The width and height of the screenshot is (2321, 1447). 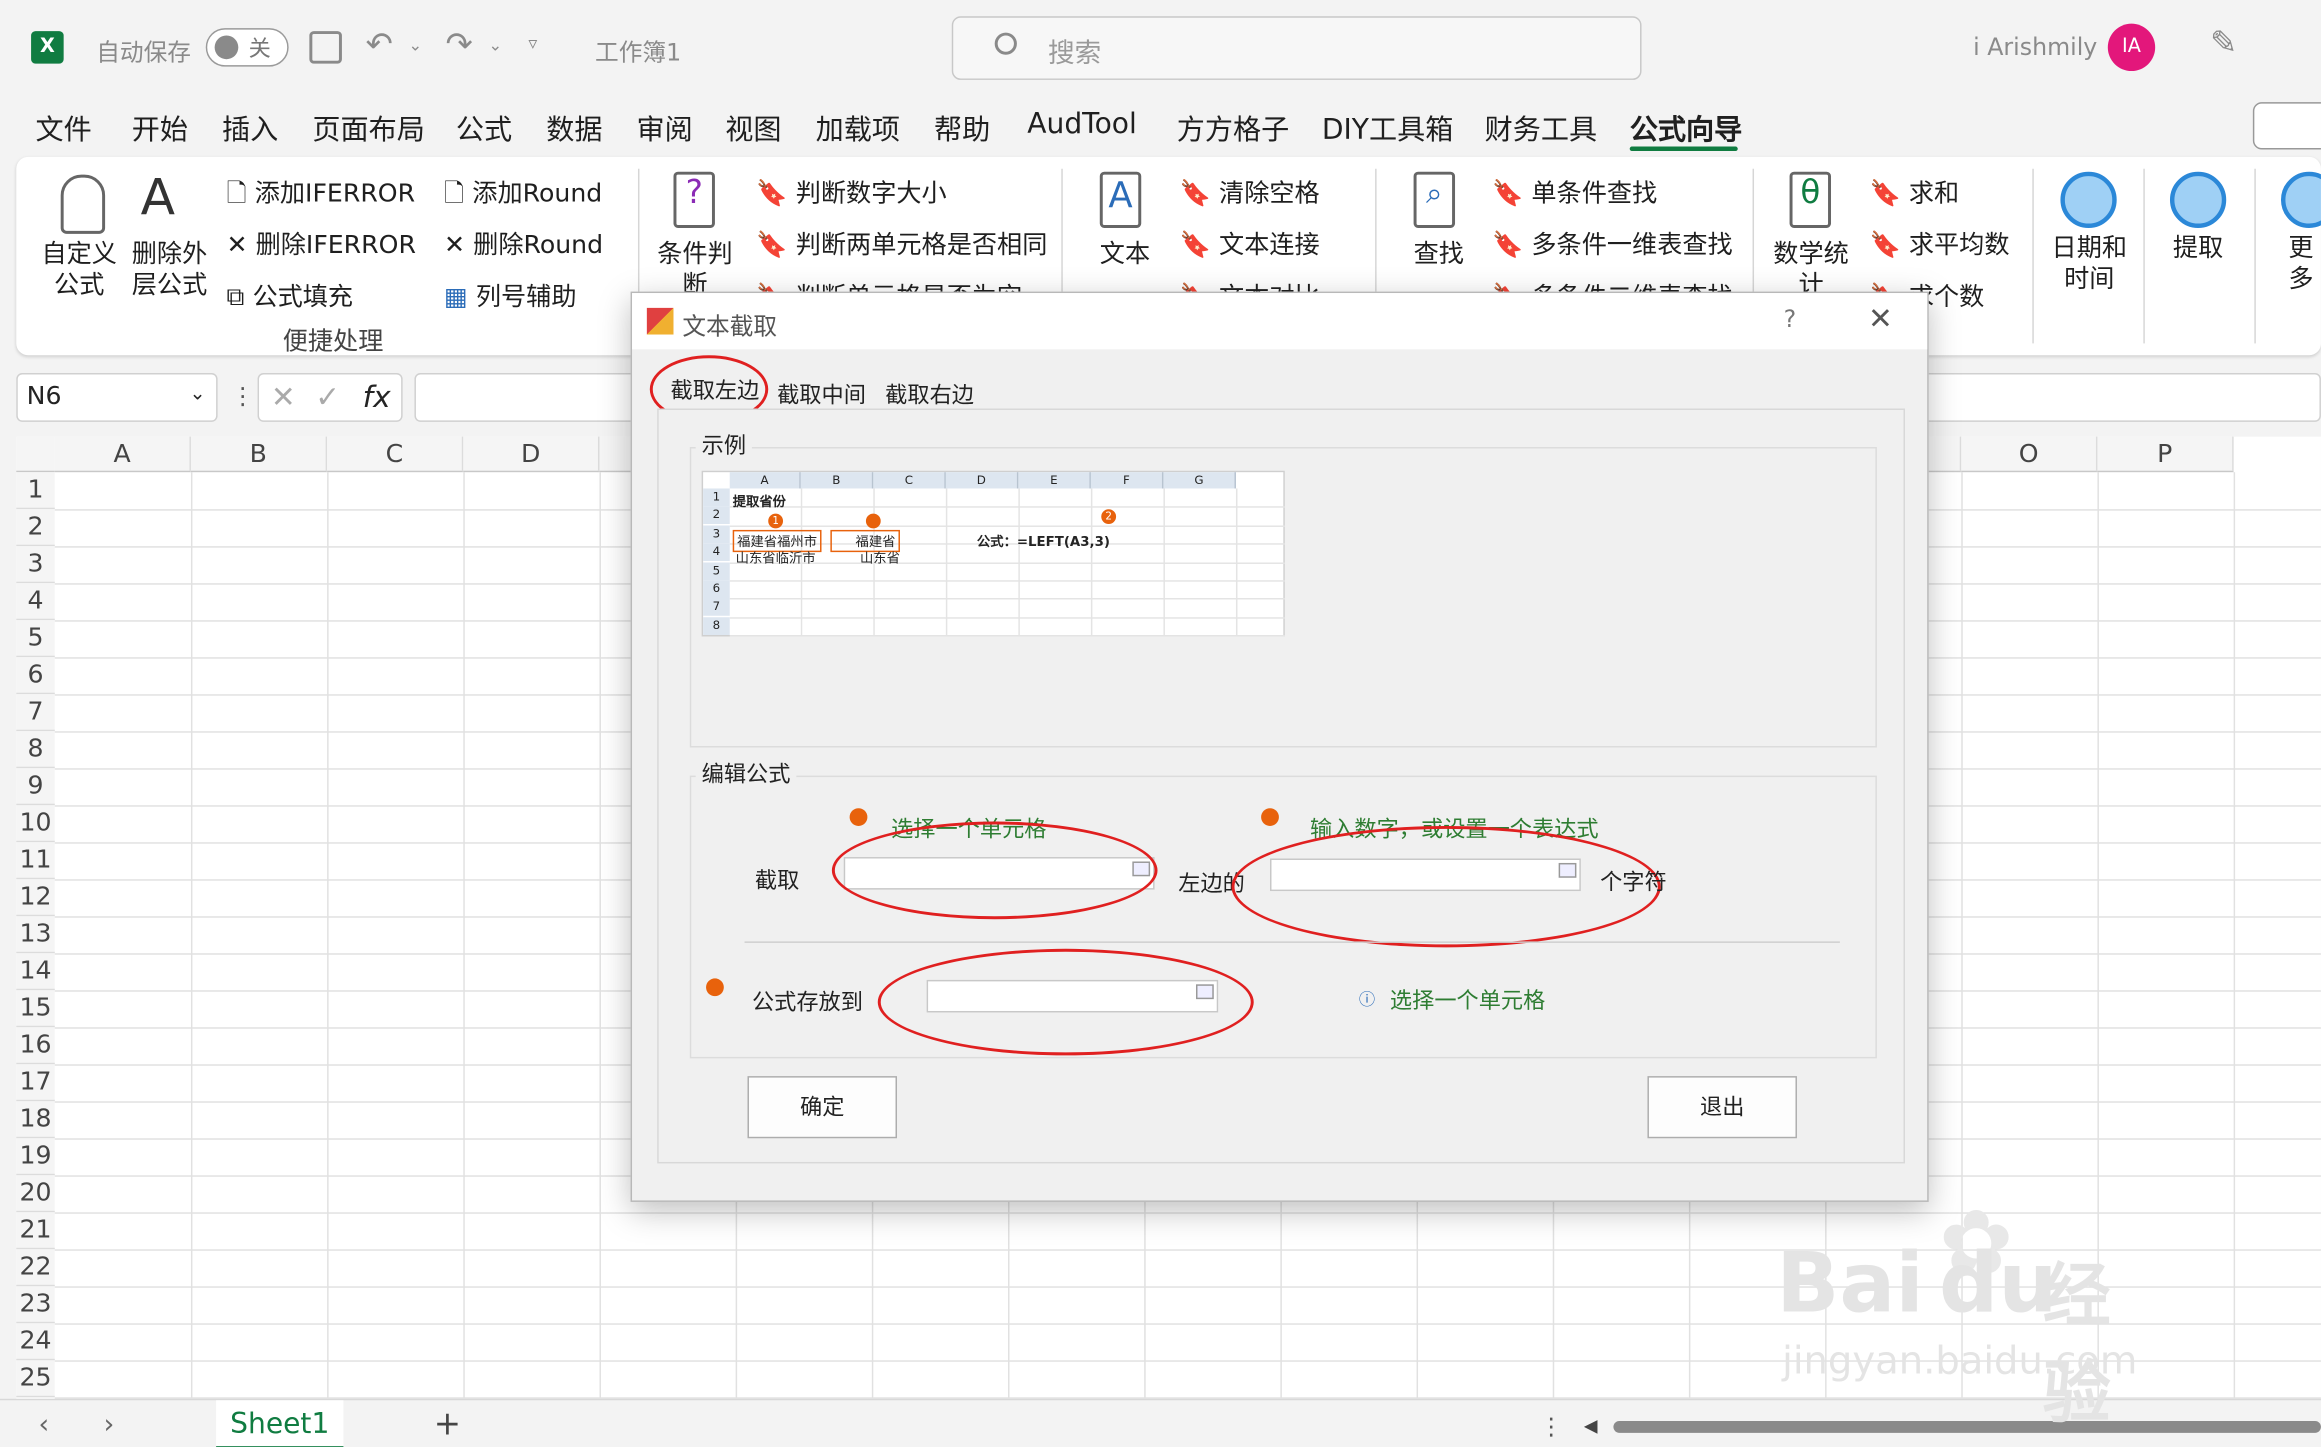 I want to click on next-sheet-icon: ›, so click(x=109, y=1424).